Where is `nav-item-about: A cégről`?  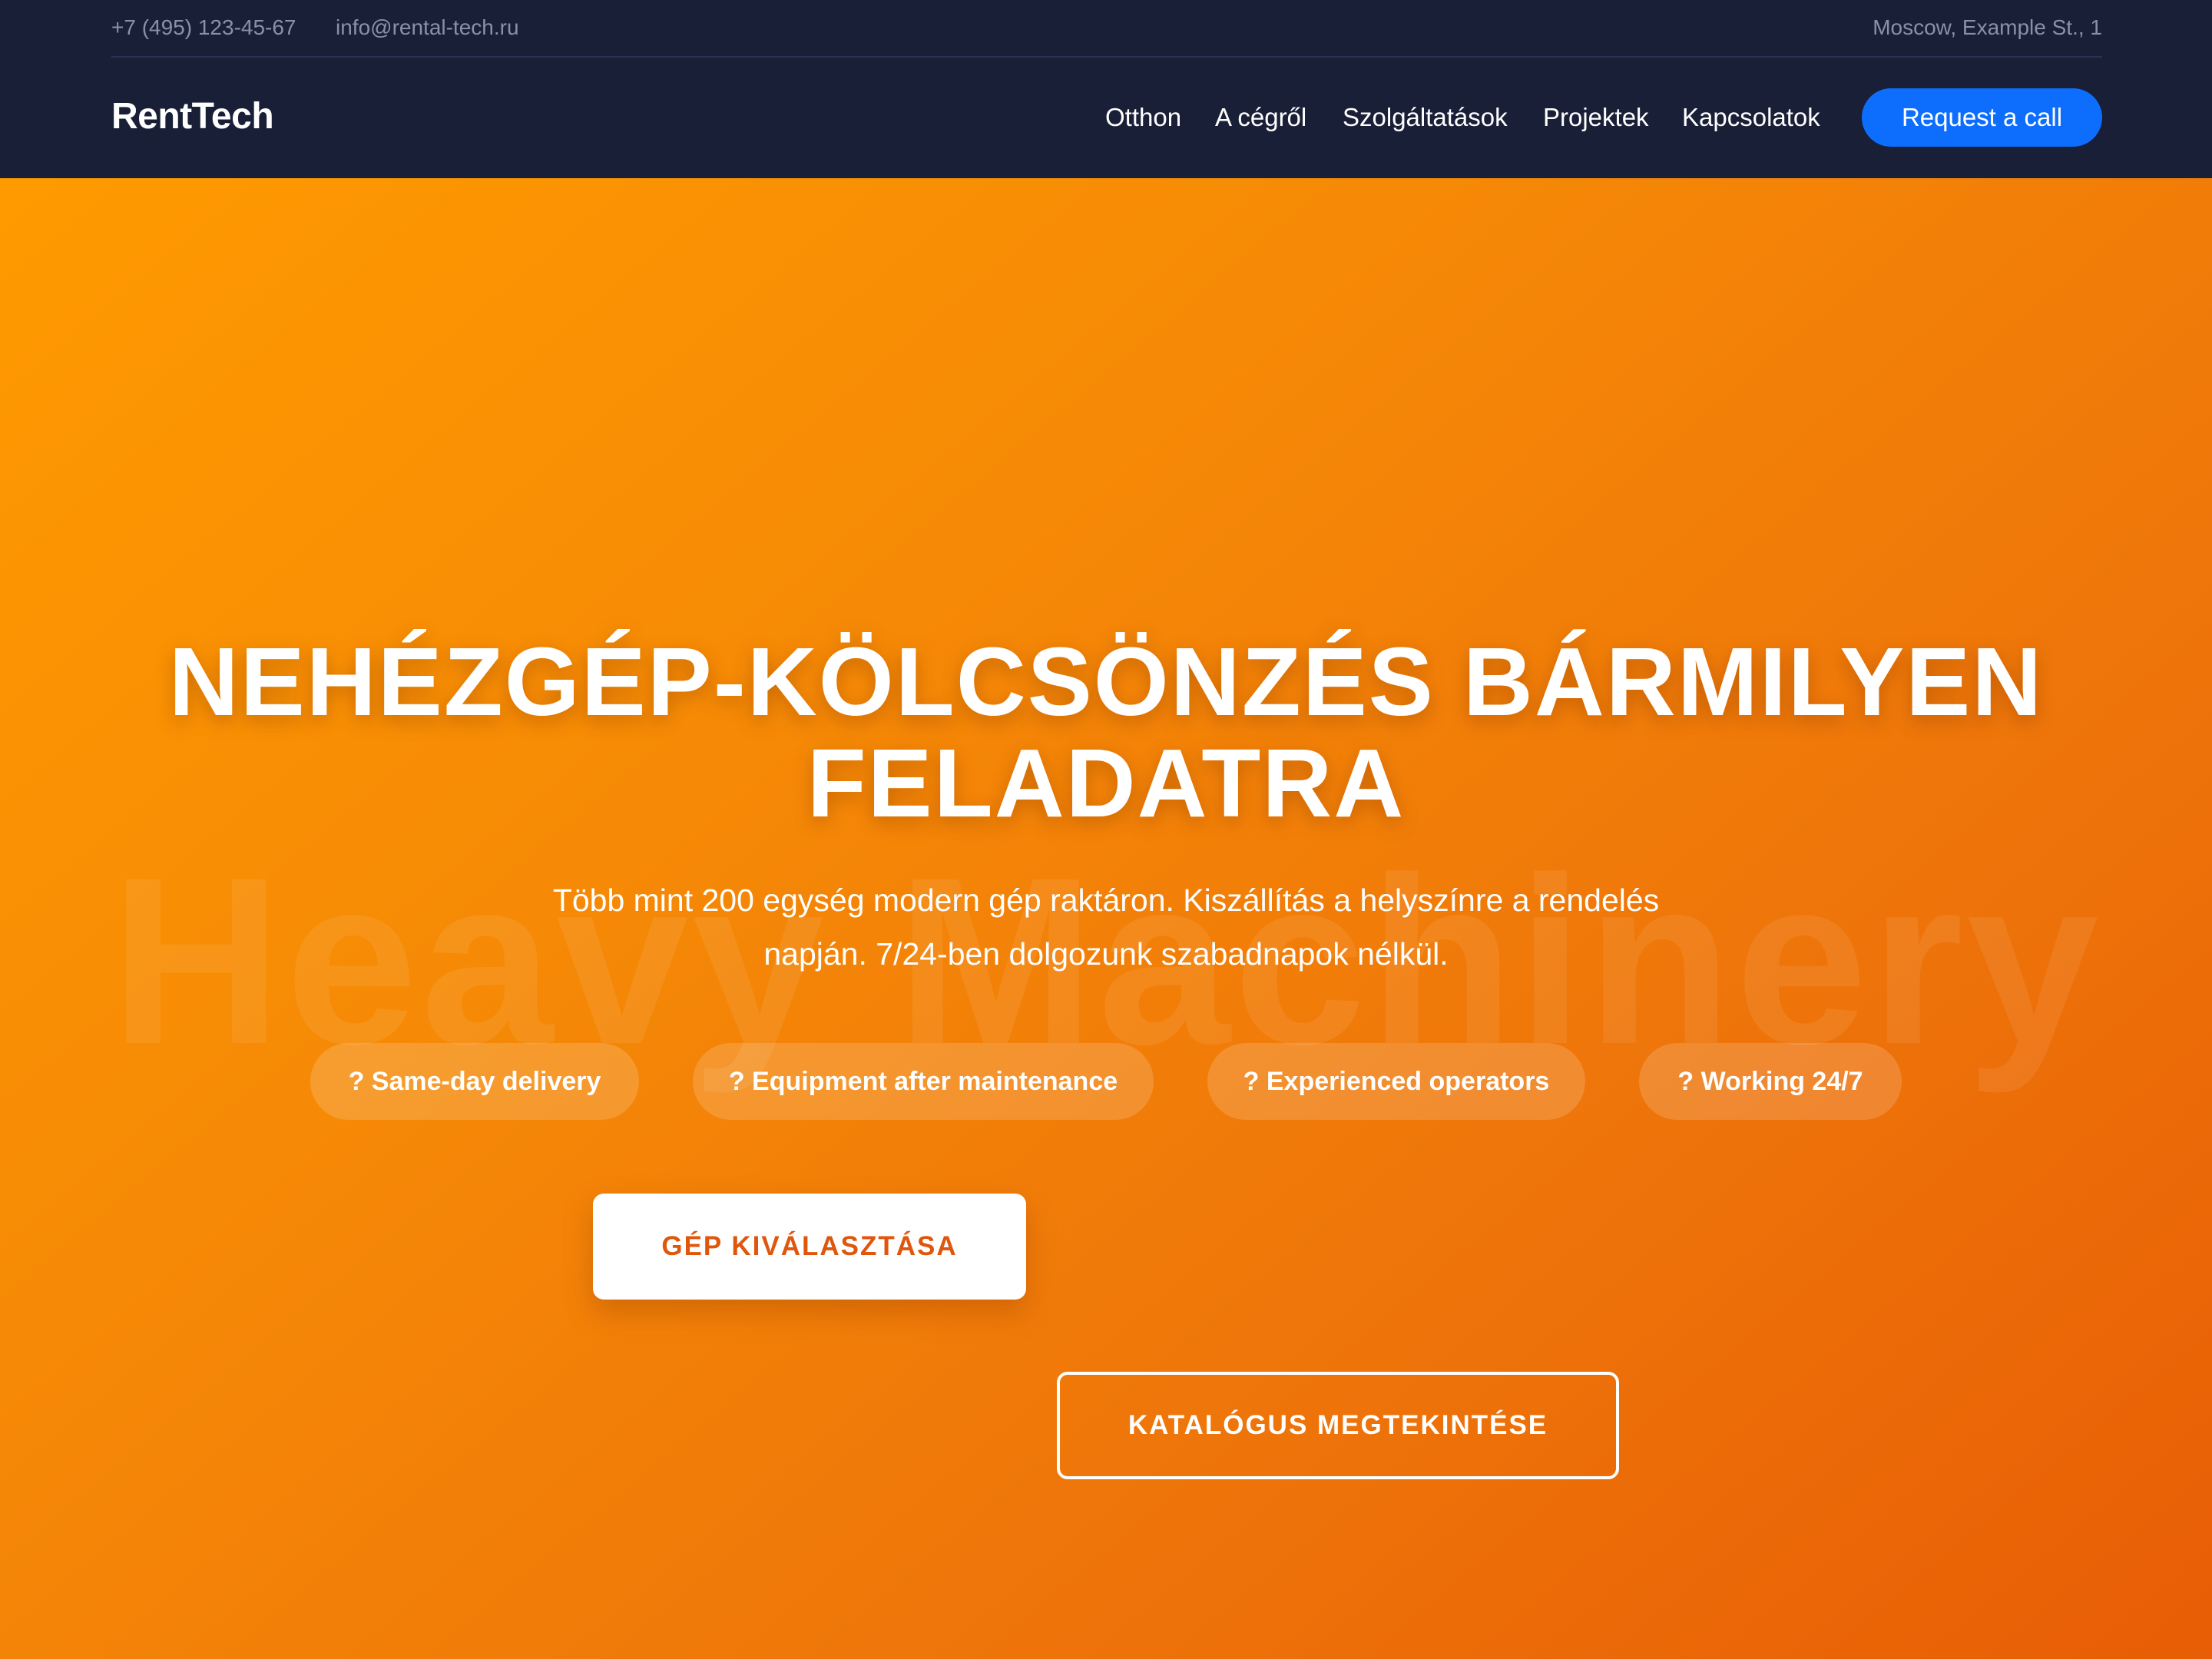
nav-item-about: A cégről is located at coordinates (1260, 118).